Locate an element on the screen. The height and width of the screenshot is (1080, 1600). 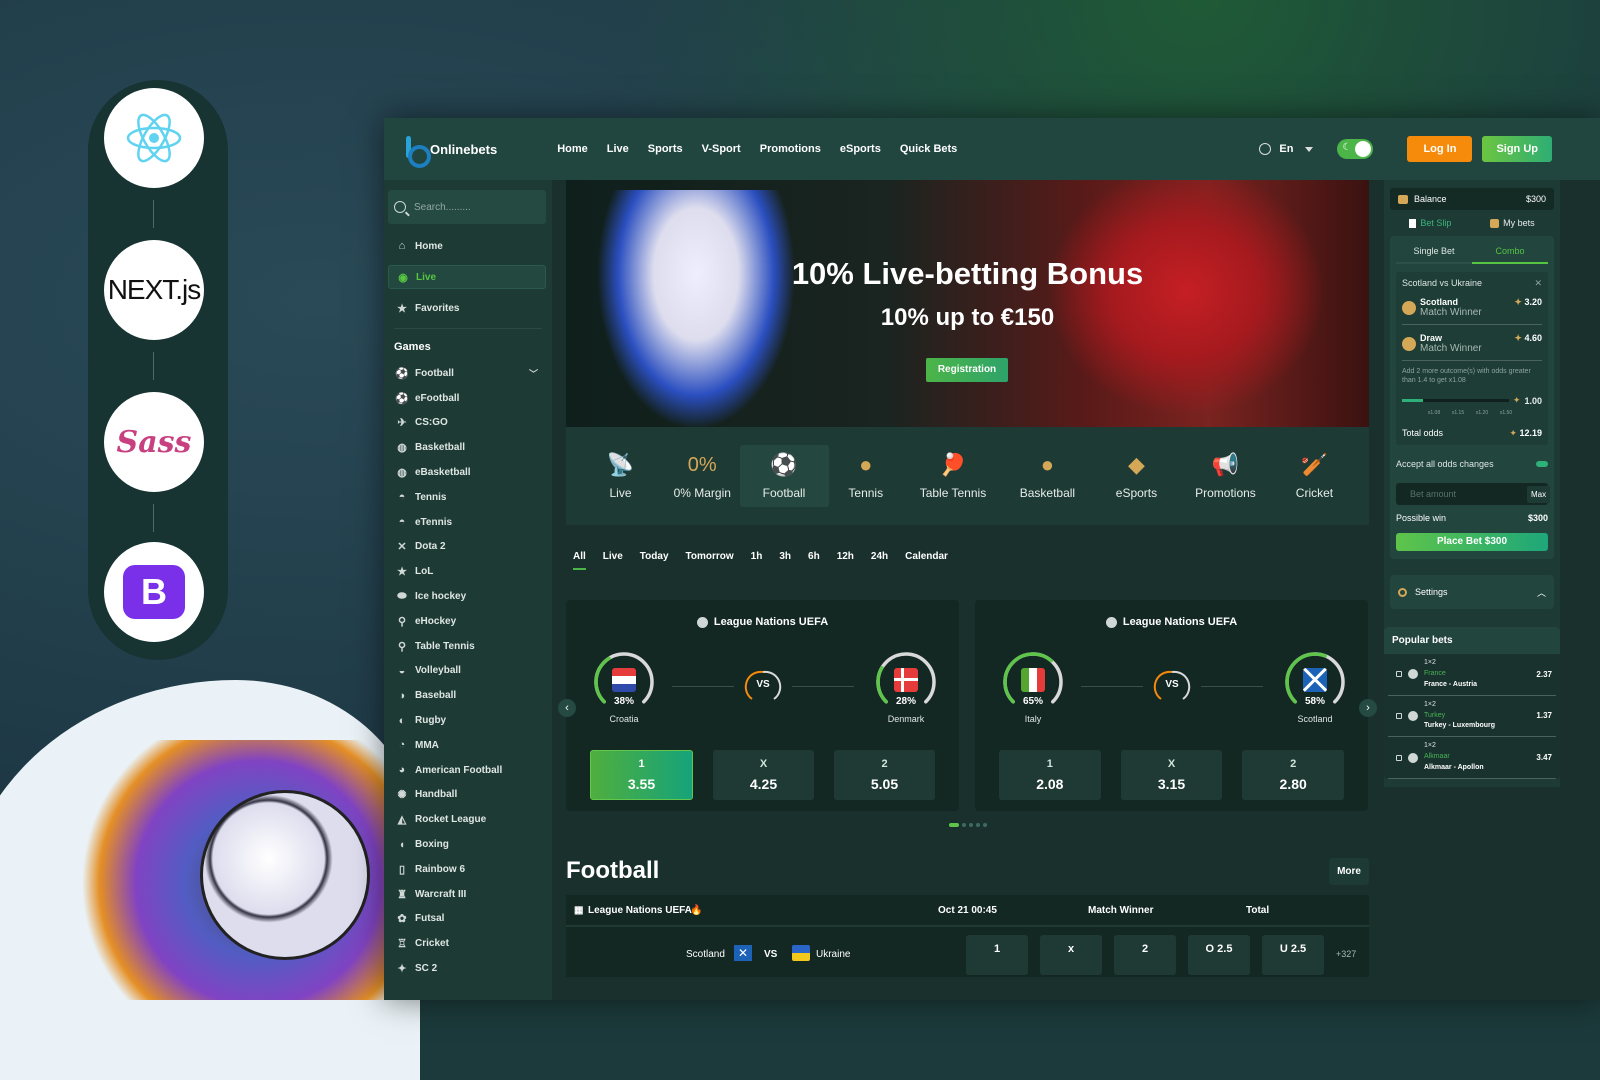
lol-icon: ★ is located at coordinates (402, 572).